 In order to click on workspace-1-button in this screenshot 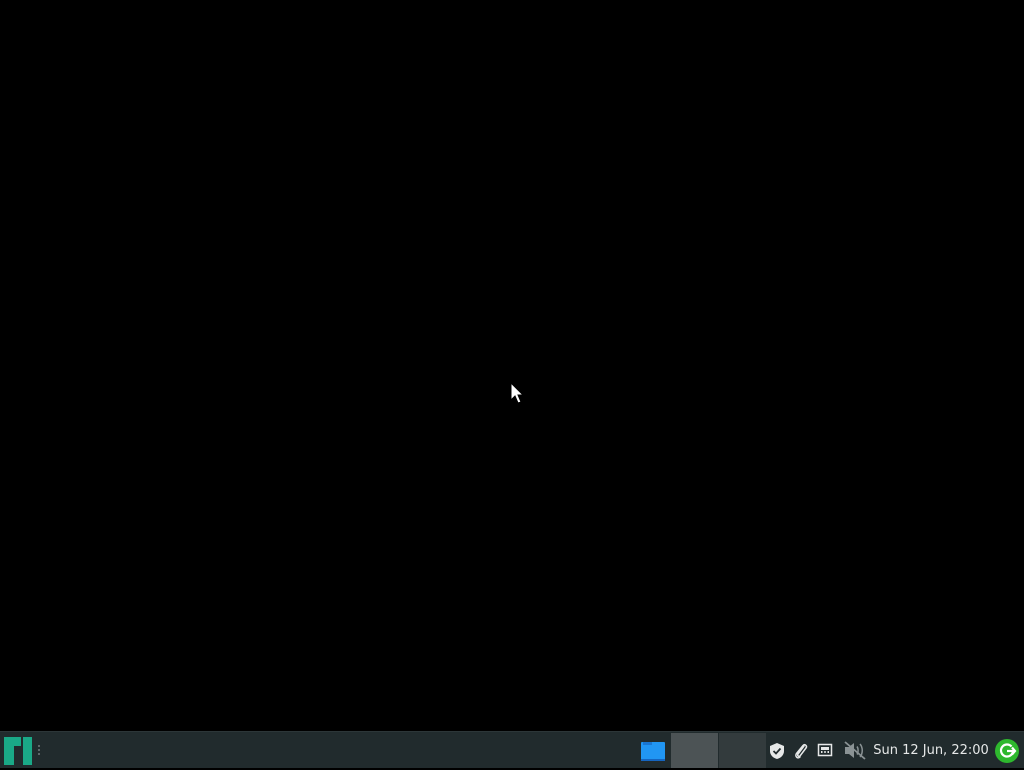, I will do `click(694, 750)`.